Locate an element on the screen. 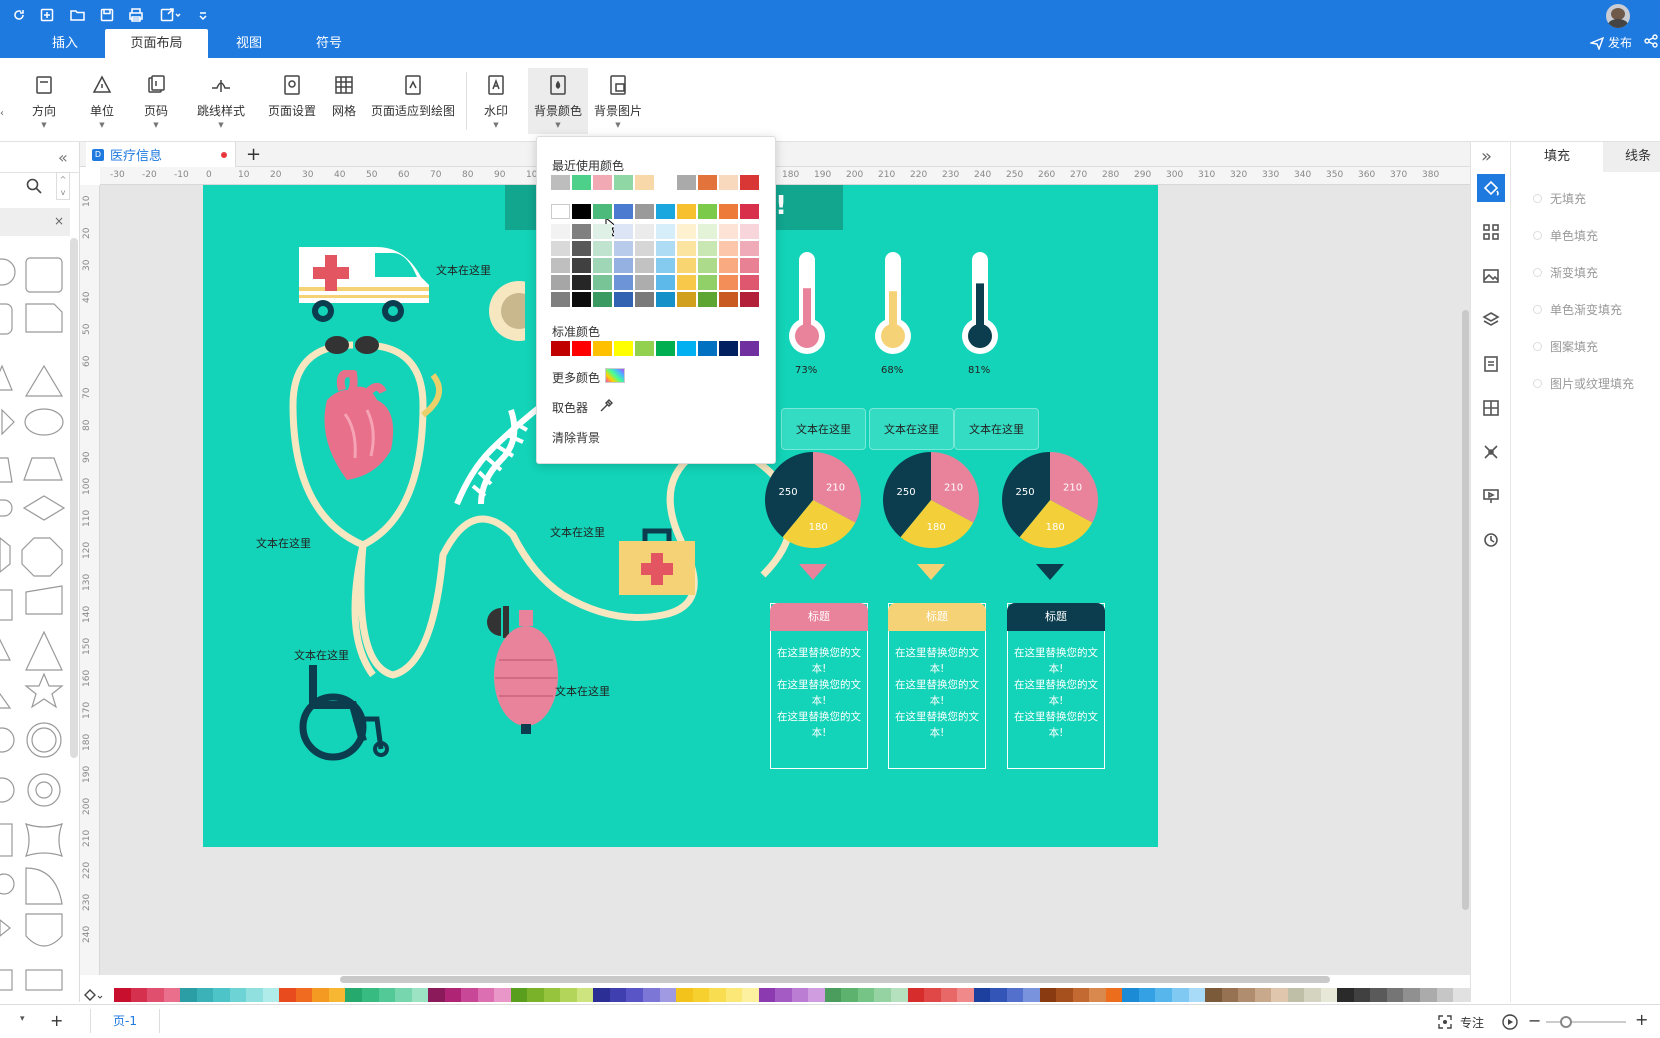  tab-line: 线条 is located at coordinates (1631, 157).